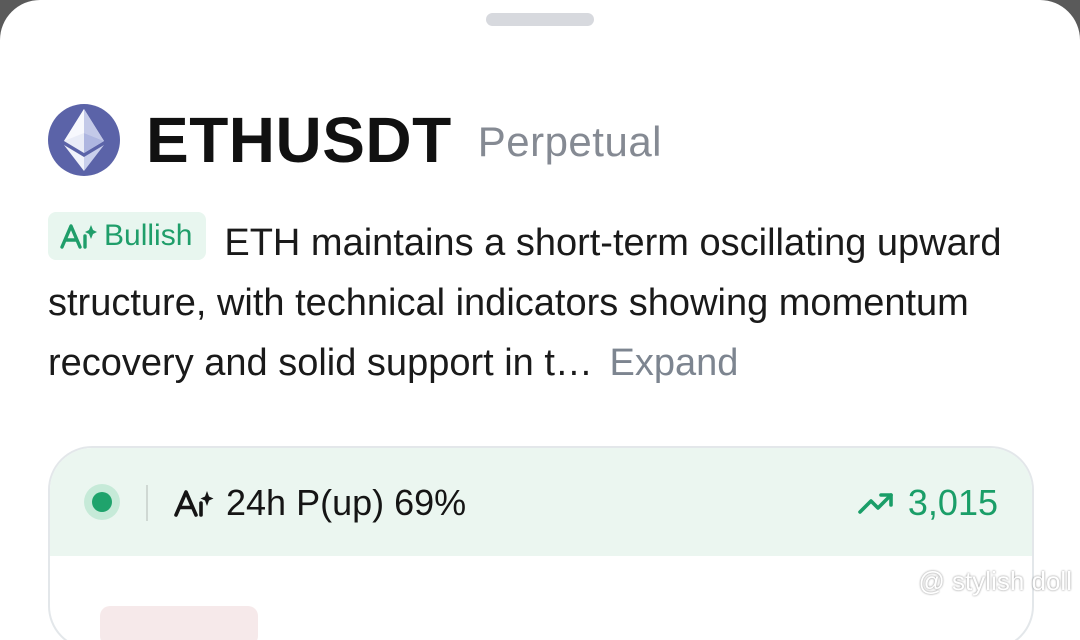  I want to click on card-tag, so click(179, 623).